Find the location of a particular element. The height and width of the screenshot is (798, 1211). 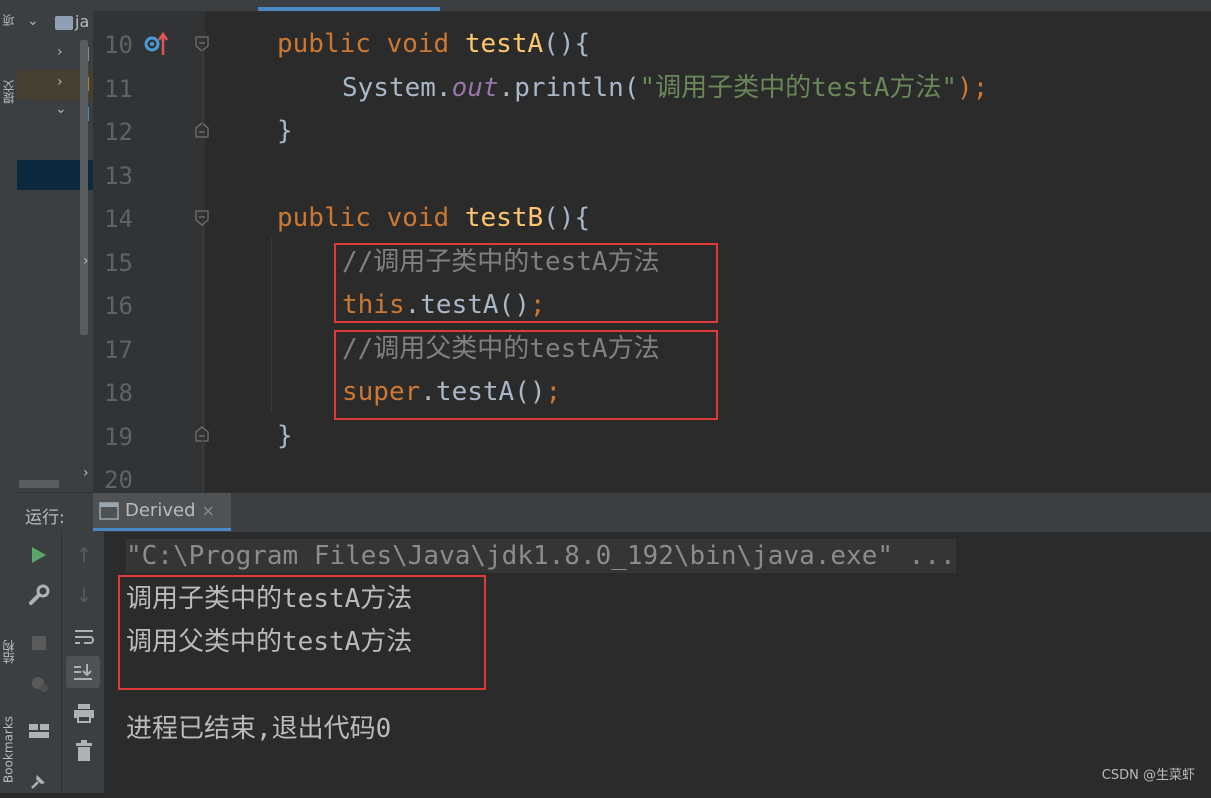

soft-wrap-icon is located at coordinates (84, 637).